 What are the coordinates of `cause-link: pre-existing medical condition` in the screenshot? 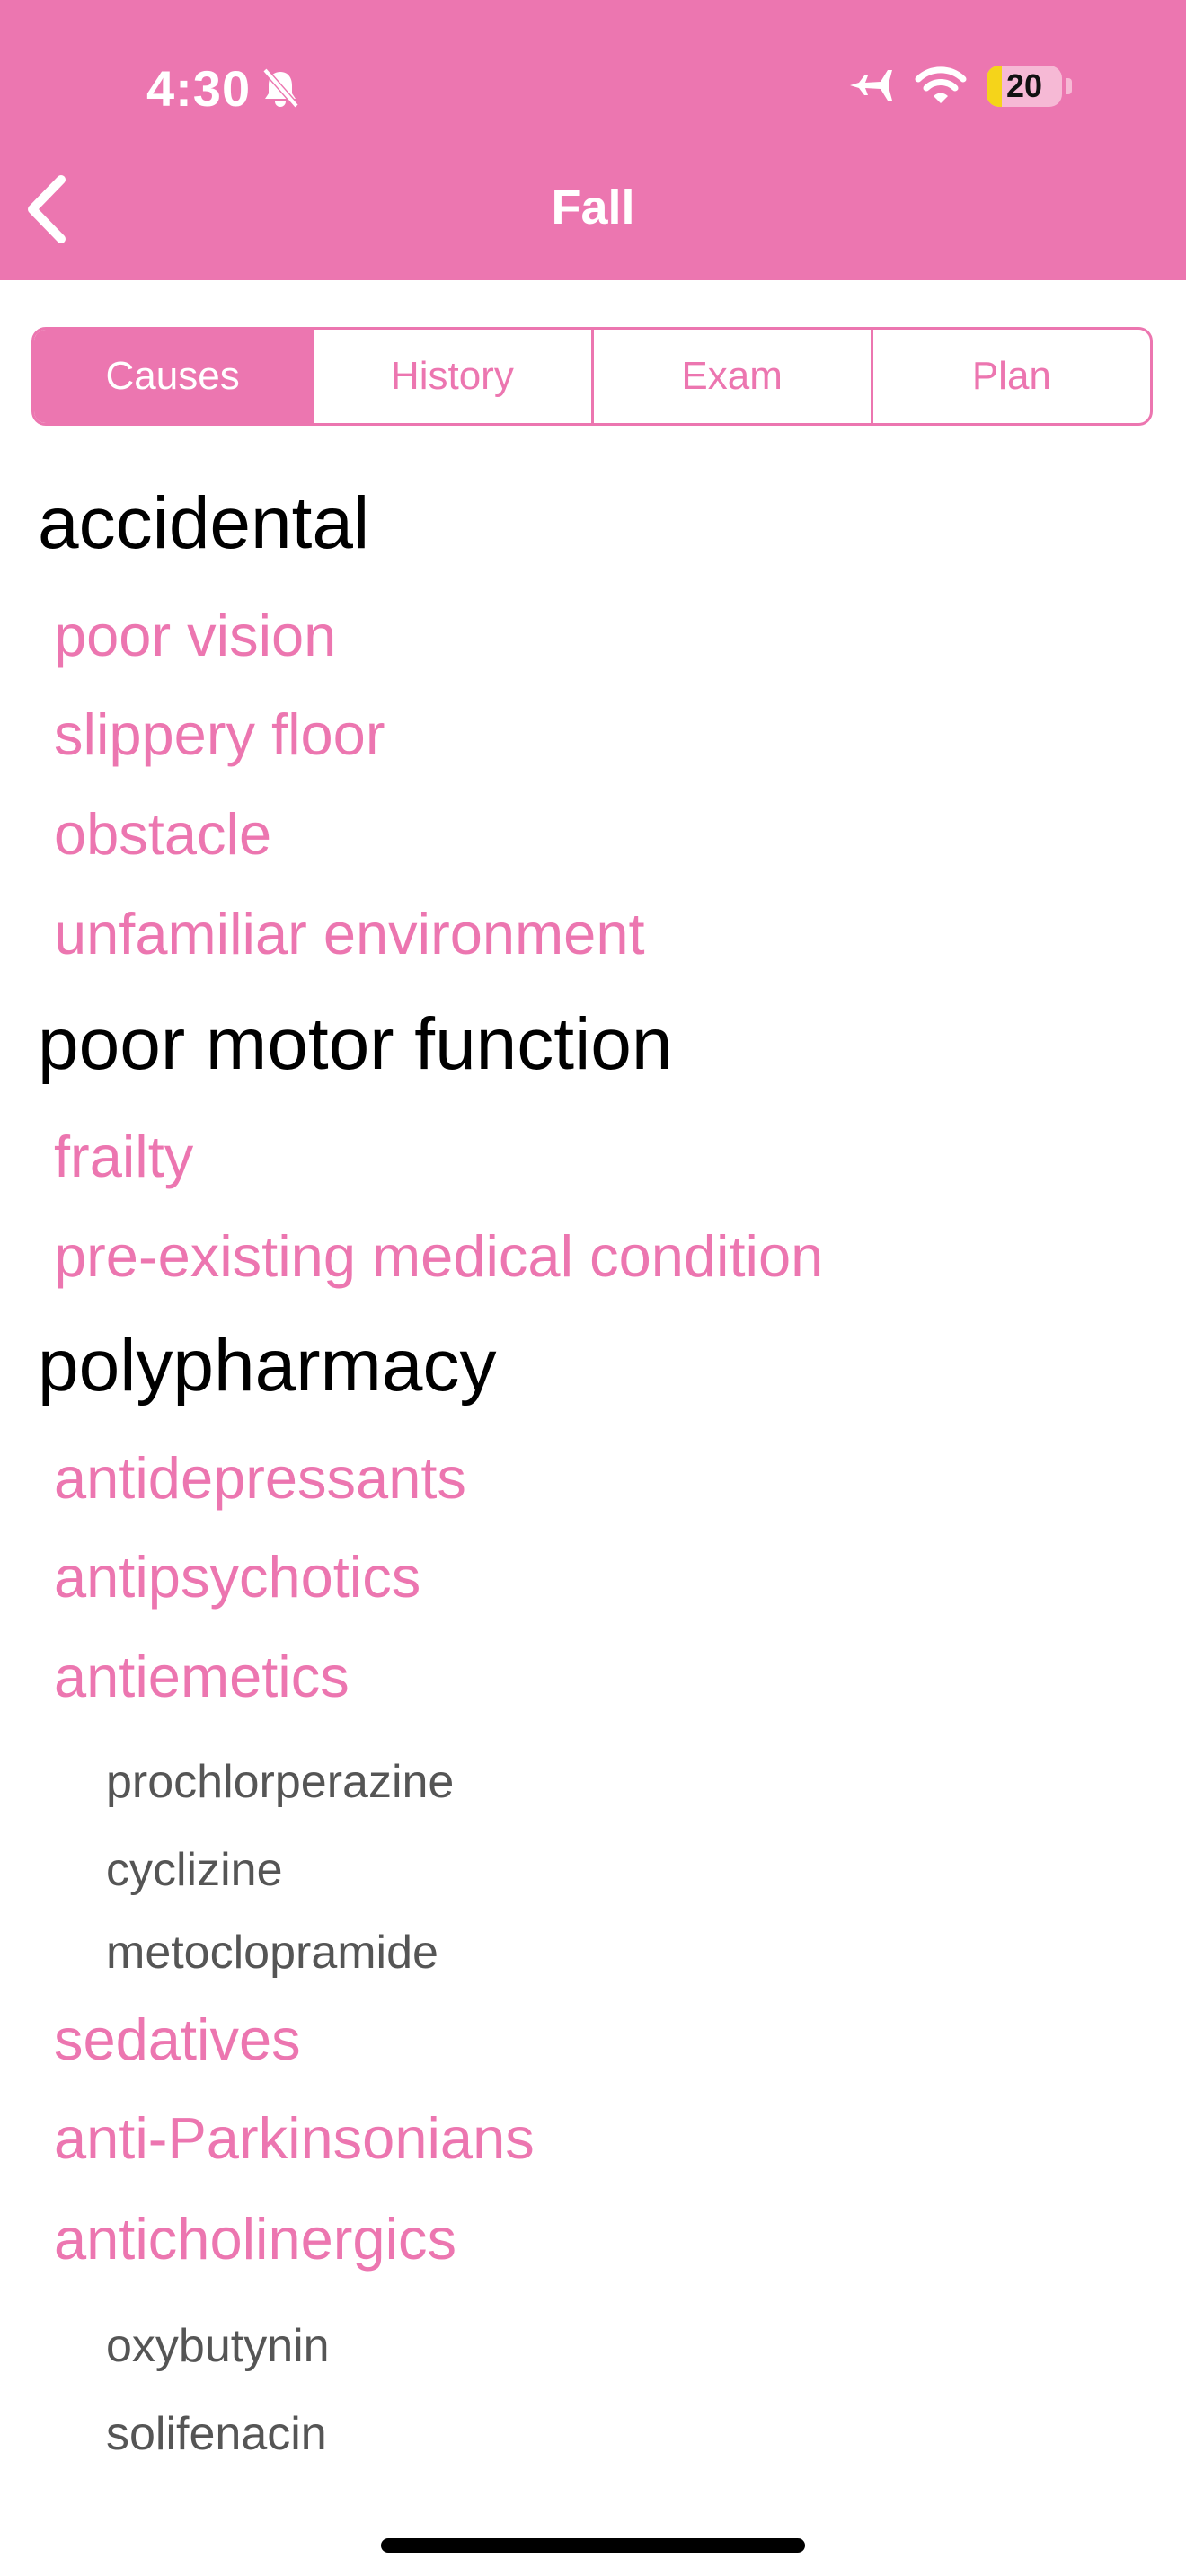 It's located at (438, 1256).